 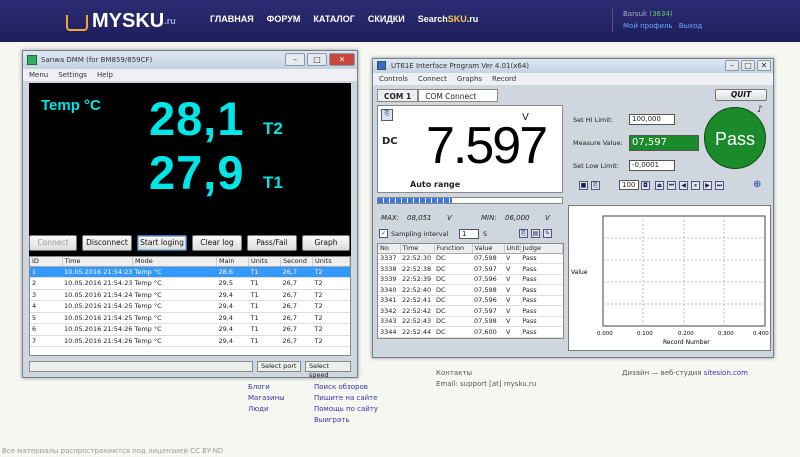 I want to click on copy-graph-icon: ⎘, so click(x=595, y=185).